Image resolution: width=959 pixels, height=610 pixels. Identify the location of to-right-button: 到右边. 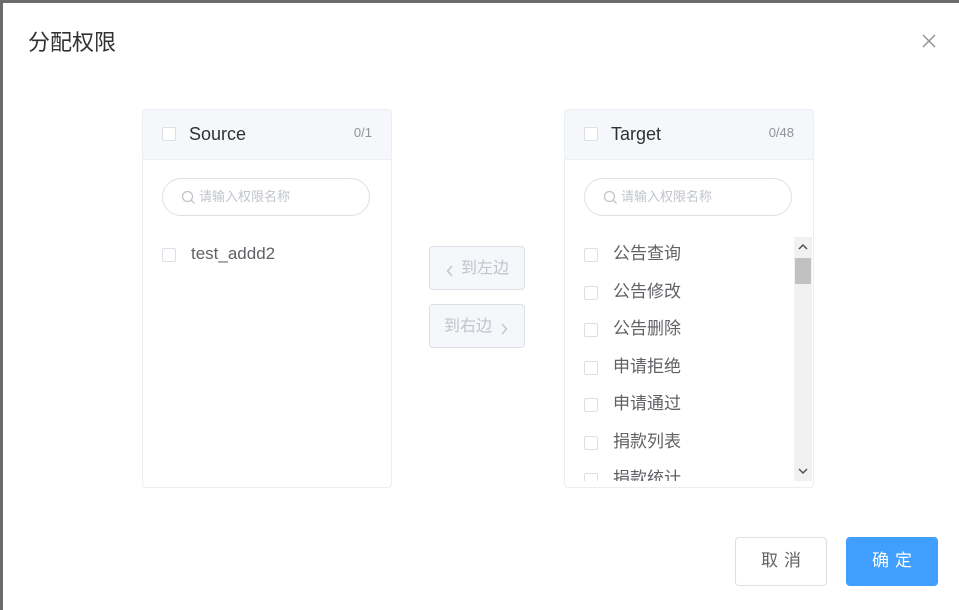
(477, 326).